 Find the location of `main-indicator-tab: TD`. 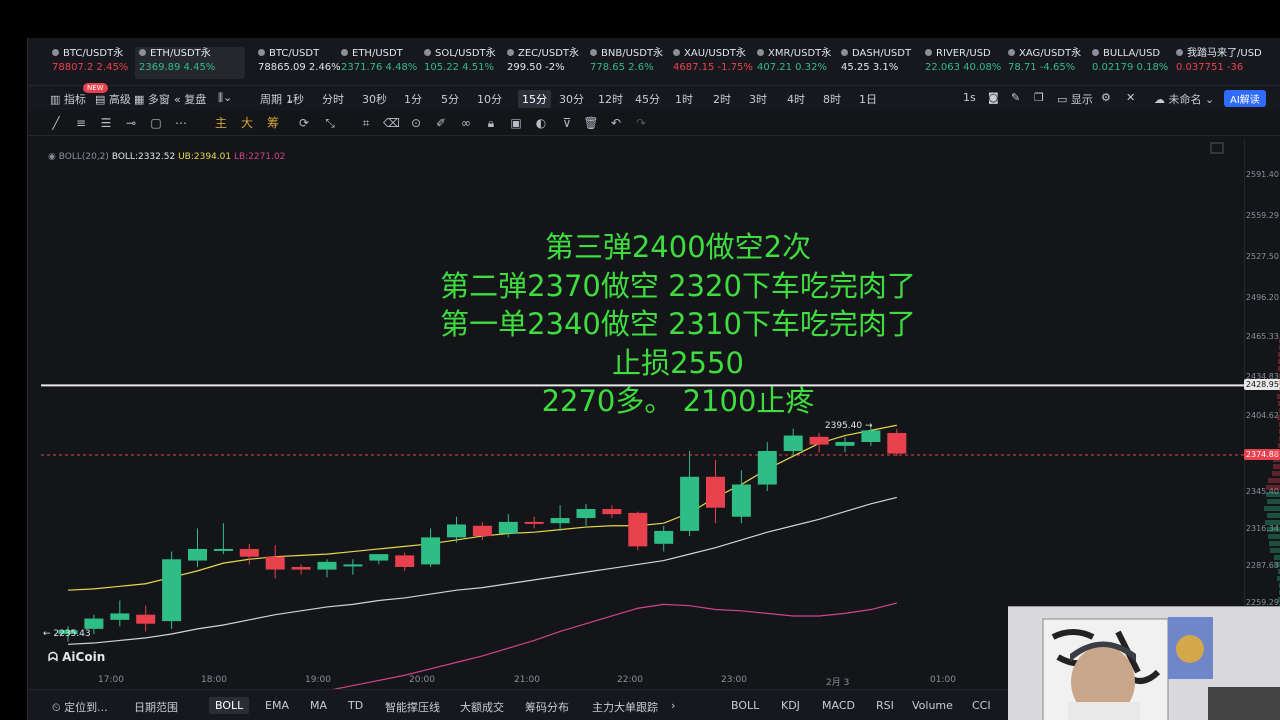

main-indicator-tab: TD is located at coordinates (355, 705).